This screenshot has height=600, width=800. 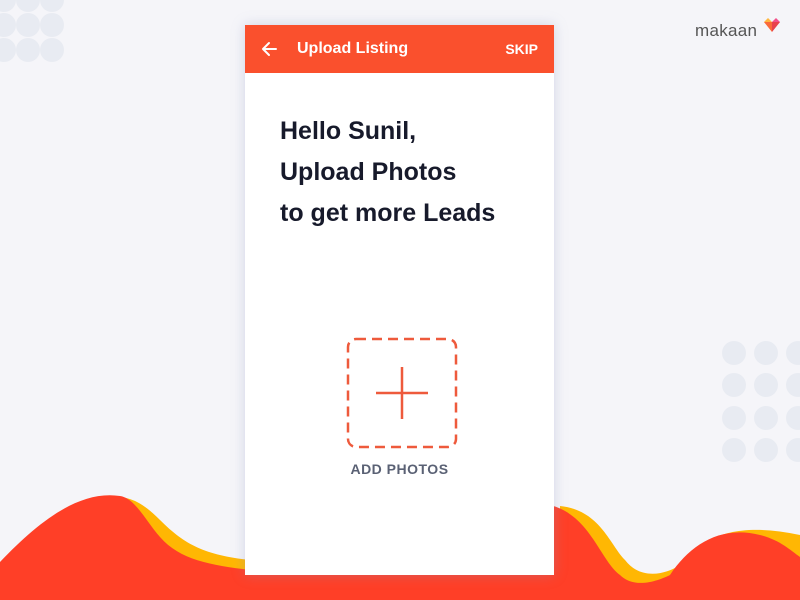 What do you see at coordinates (772, 25) in the screenshot?
I see `heart-logo-icon` at bounding box center [772, 25].